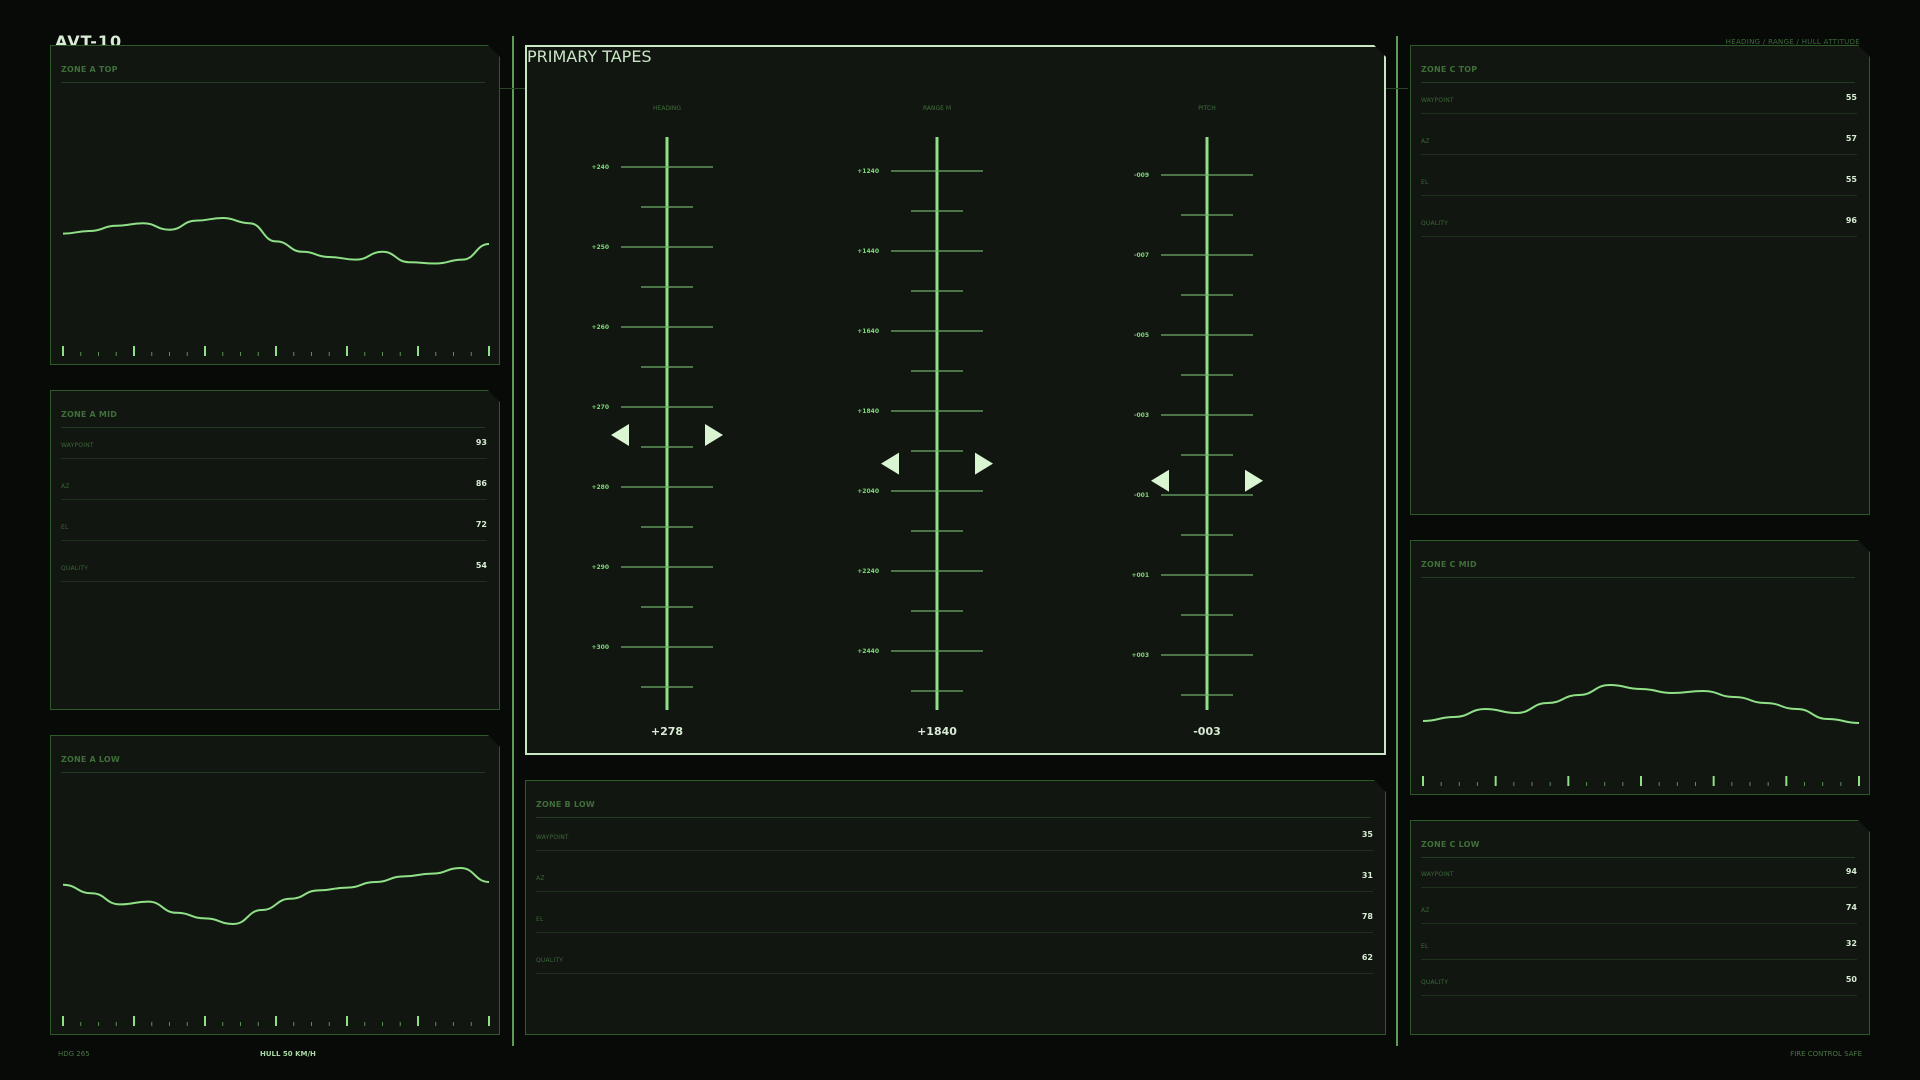  I want to click on zone-b-low-row: EL 78, so click(954, 920).